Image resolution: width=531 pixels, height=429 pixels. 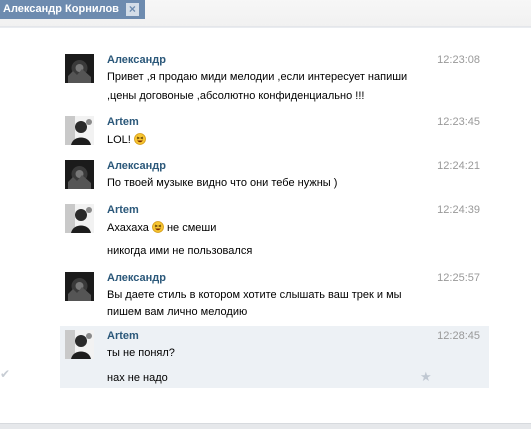 I want to click on message-item: Artem 12:23:45 LOL!, so click(x=274, y=131).